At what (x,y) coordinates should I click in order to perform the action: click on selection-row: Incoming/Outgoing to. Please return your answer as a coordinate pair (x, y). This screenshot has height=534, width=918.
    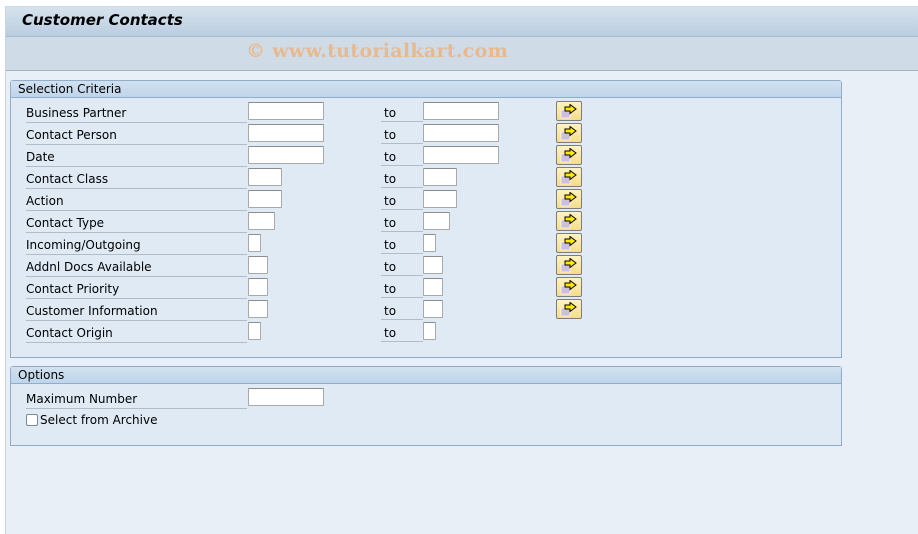
    Looking at the image, I should click on (426, 244).